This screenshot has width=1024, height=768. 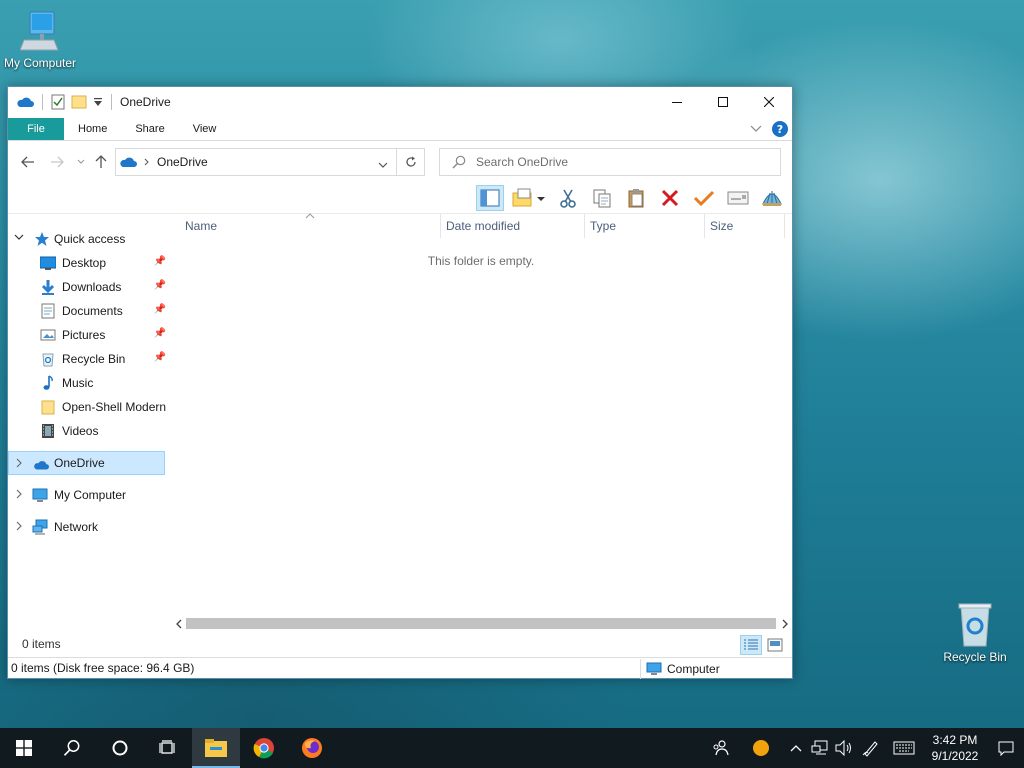 I want to click on desktop-recycle-bin-icon: Recycle Bin, so click(x=975, y=633).